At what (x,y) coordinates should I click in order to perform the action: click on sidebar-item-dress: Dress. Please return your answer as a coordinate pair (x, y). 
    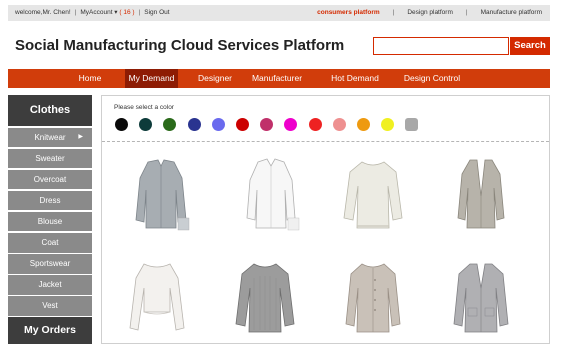
    Looking at the image, I should click on (50, 200).